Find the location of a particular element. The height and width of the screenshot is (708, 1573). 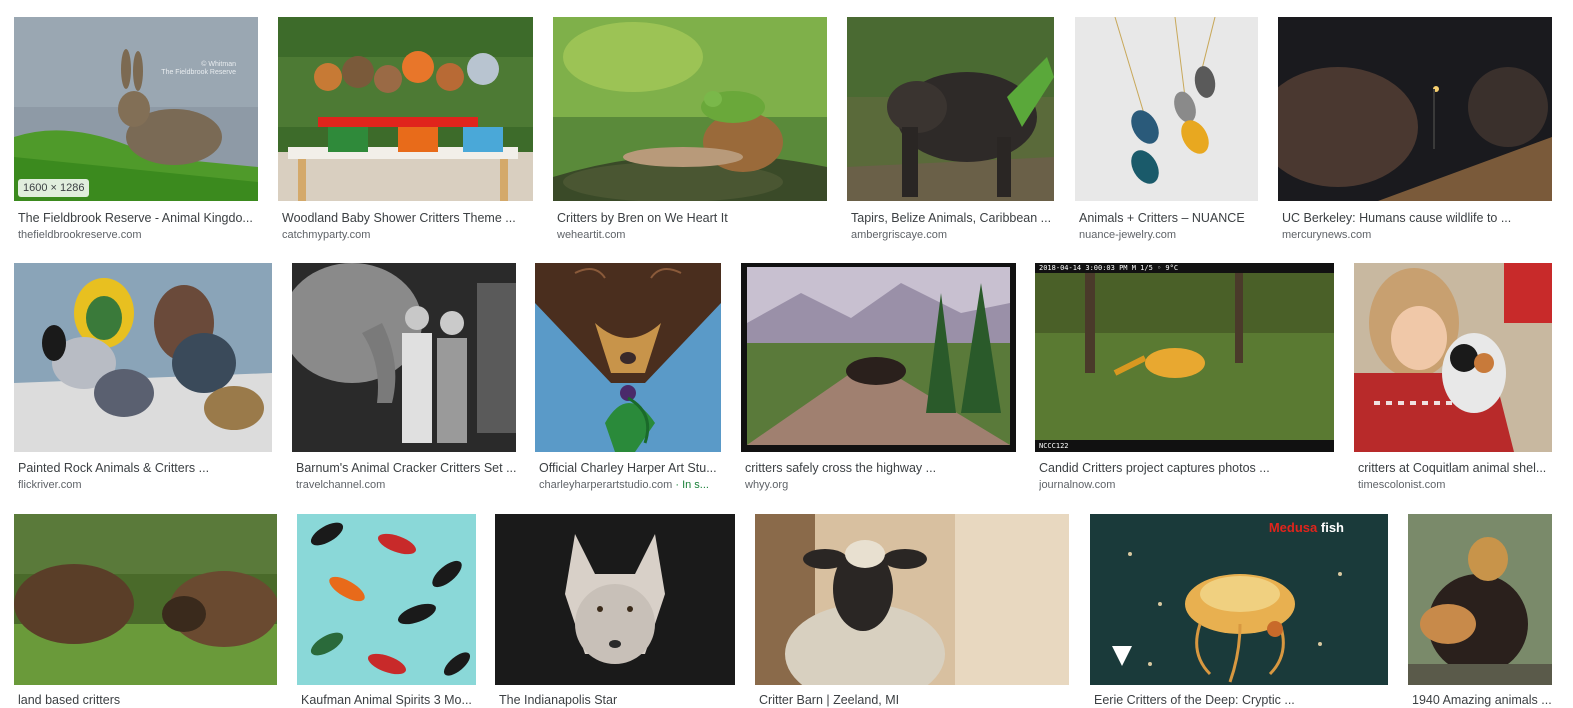

charley-harper-bear-art is located at coordinates (628, 357).